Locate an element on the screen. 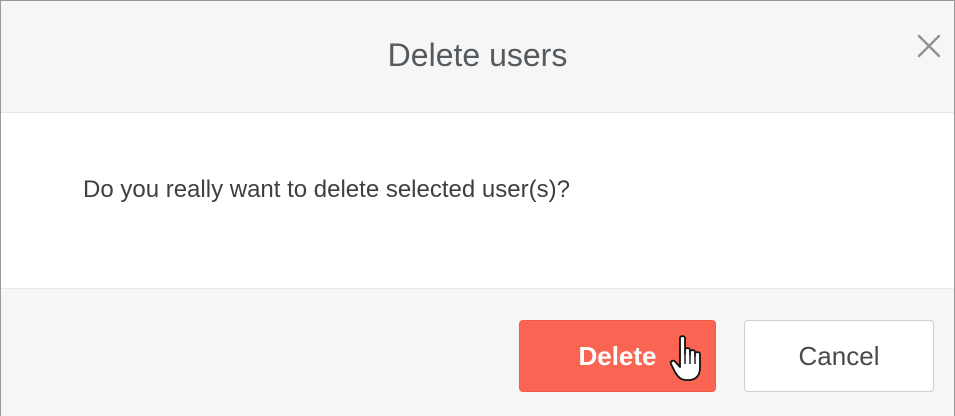  close-icon is located at coordinates (929, 46).